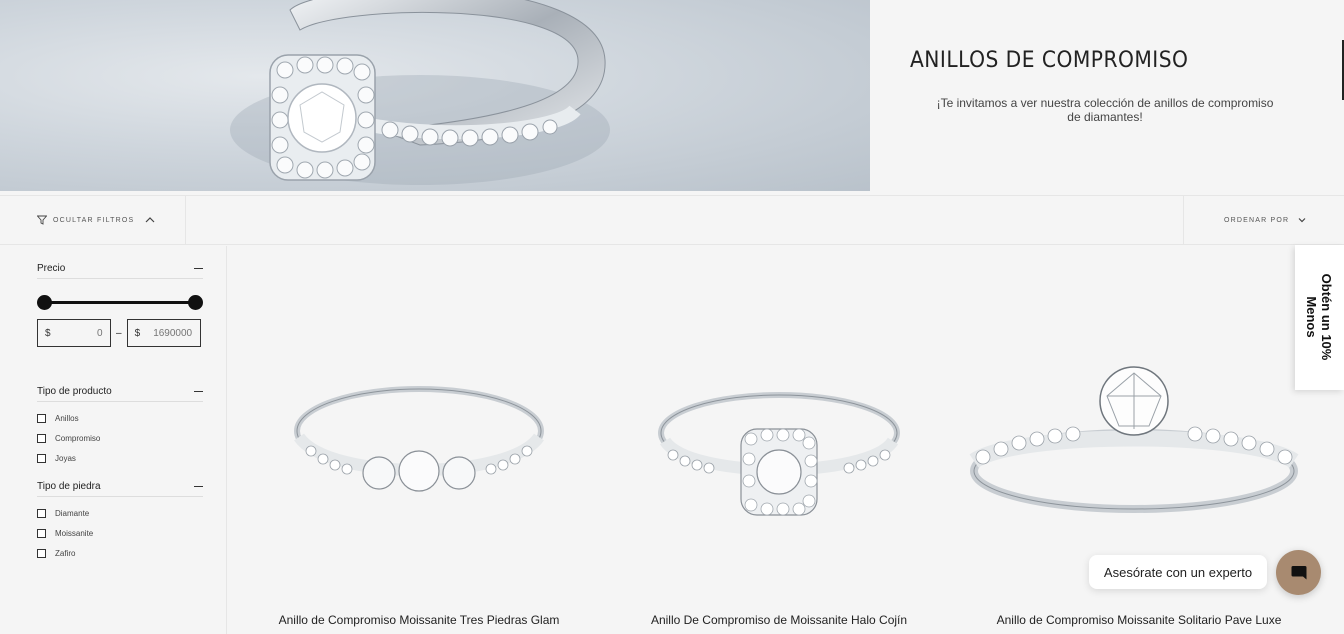 The height and width of the screenshot is (634, 1344). Describe the element at coordinates (195, 302) in the screenshot. I see `price-max-handle` at that location.